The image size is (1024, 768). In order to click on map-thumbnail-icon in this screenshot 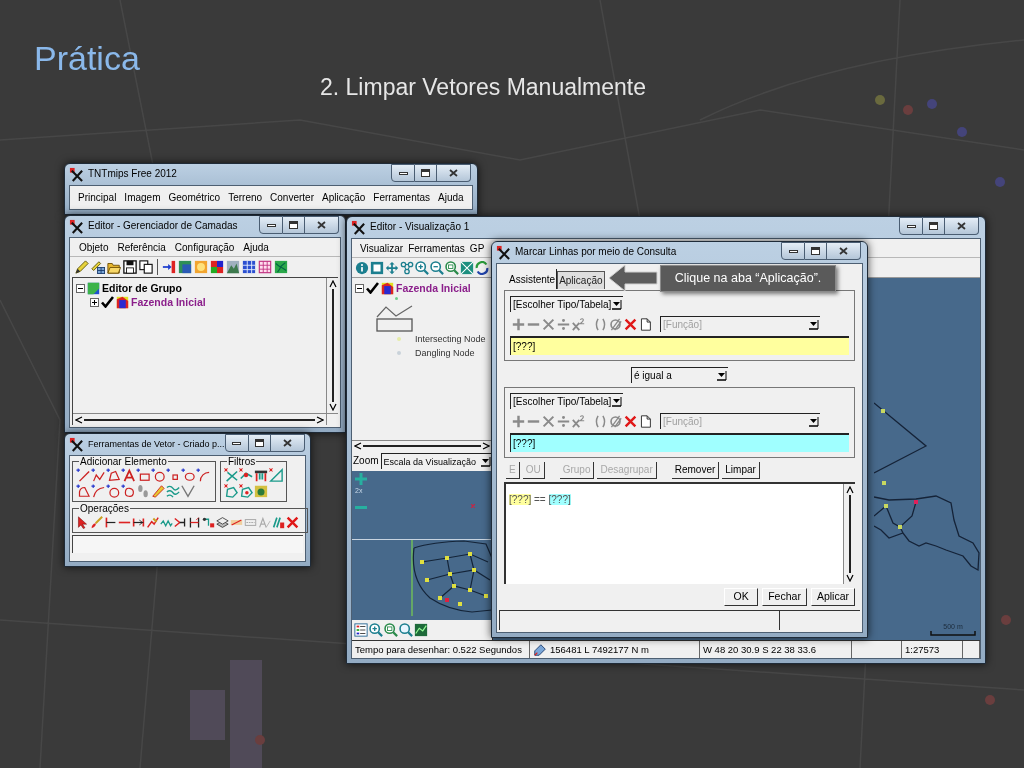, I will do `click(421, 630)`.